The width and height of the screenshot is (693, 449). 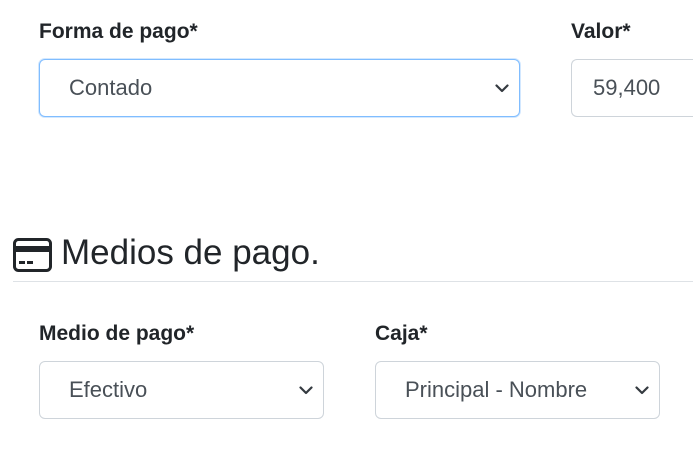 What do you see at coordinates (279, 88) in the screenshot?
I see `forma-de-pago-select: Contado` at bounding box center [279, 88].